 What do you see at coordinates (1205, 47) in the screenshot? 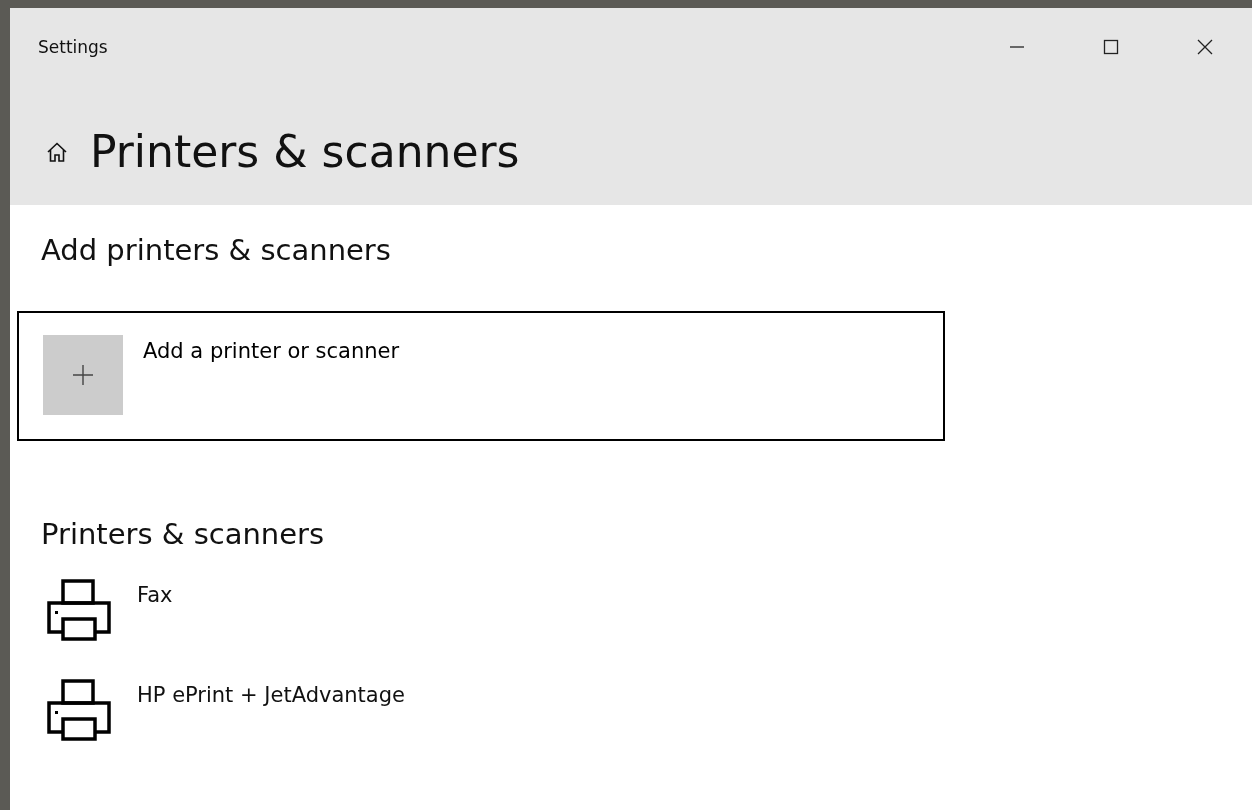
I see `close-icon` at bounding box center [1205, 47].